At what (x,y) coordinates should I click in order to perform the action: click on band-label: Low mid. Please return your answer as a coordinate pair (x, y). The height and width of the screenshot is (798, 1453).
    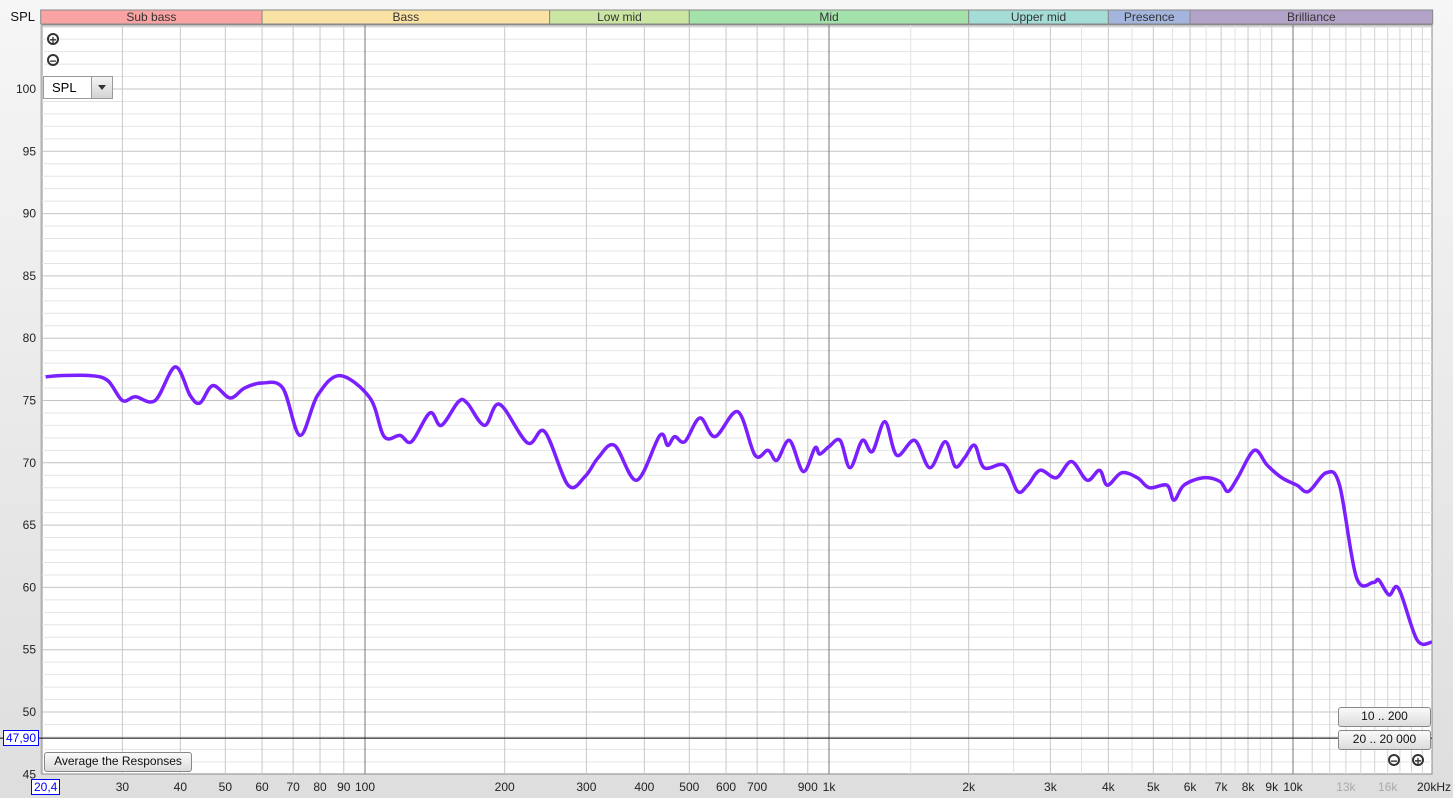
    Looking at the image, I should click on (619, 17).